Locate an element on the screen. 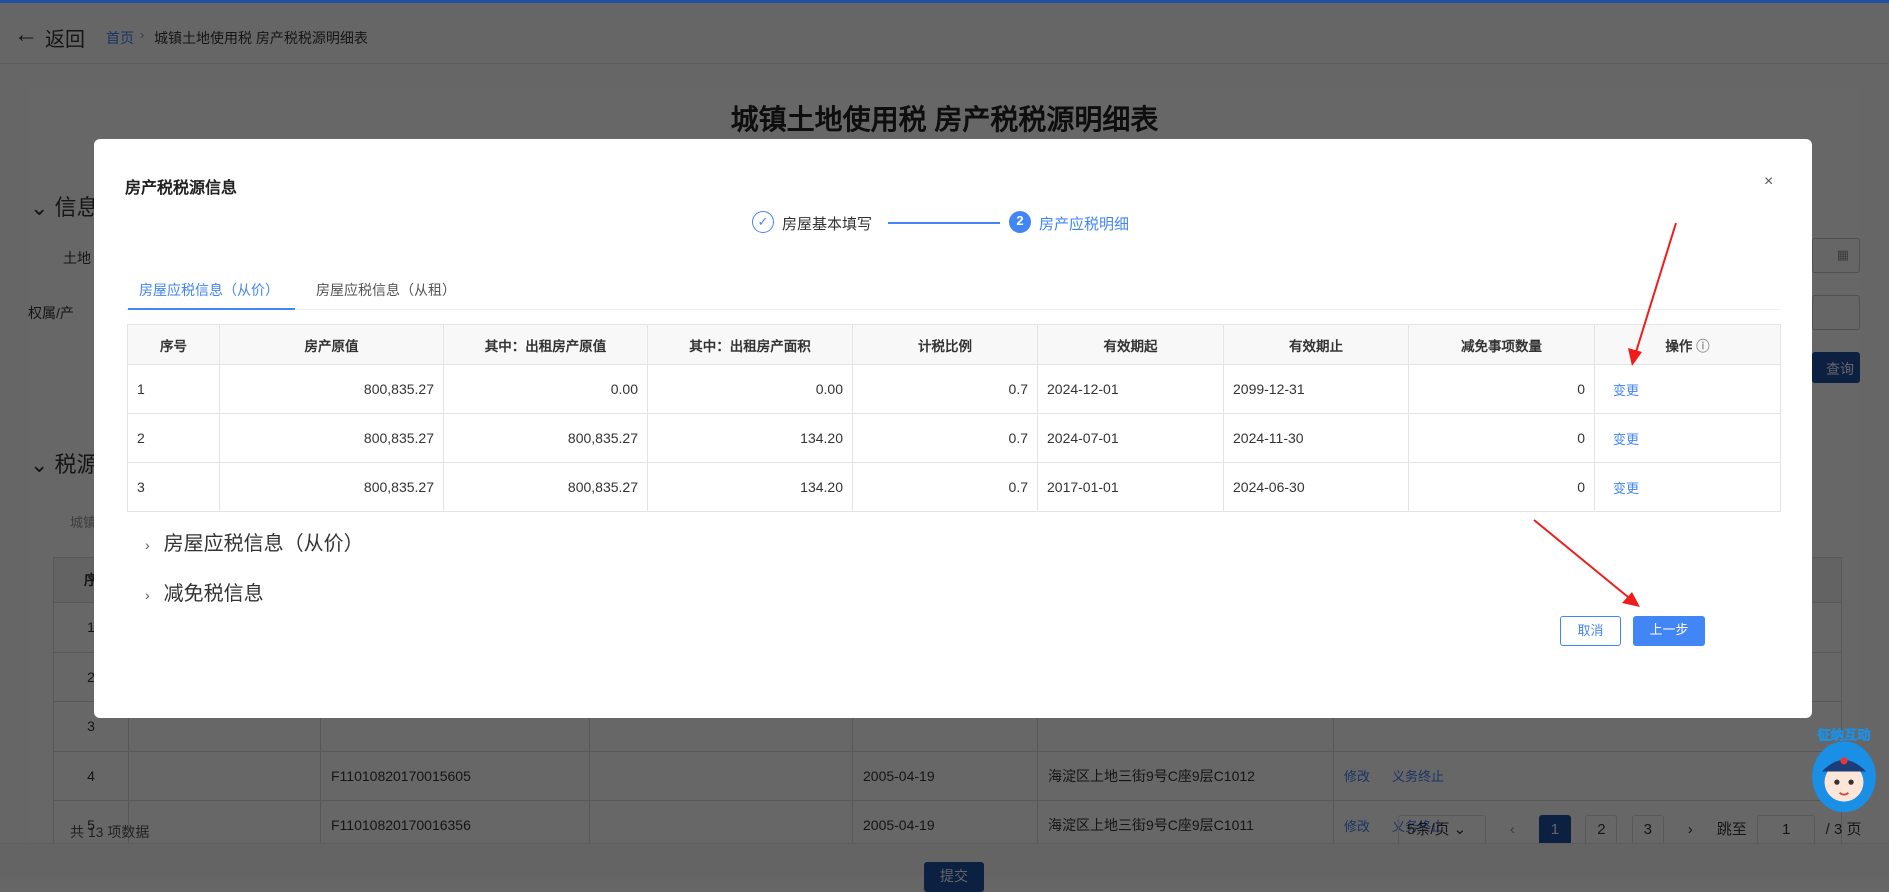  step-1-label: 房屋基本填写 is located at coordinates (827, 223).